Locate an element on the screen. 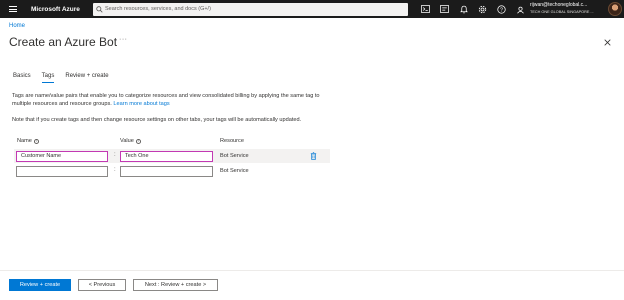 Image resolution: width=624 pixels, height=300 pixels. table-row: : Bot Service is located at coordinates (172, 171).